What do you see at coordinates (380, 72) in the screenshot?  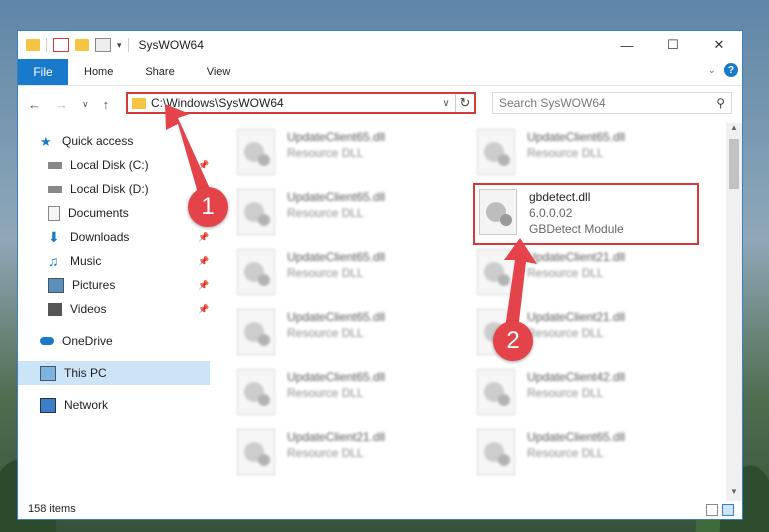 I see `ribbon-tabs: File Home Share View ⌄ ?` at bounding box center [380, 72].